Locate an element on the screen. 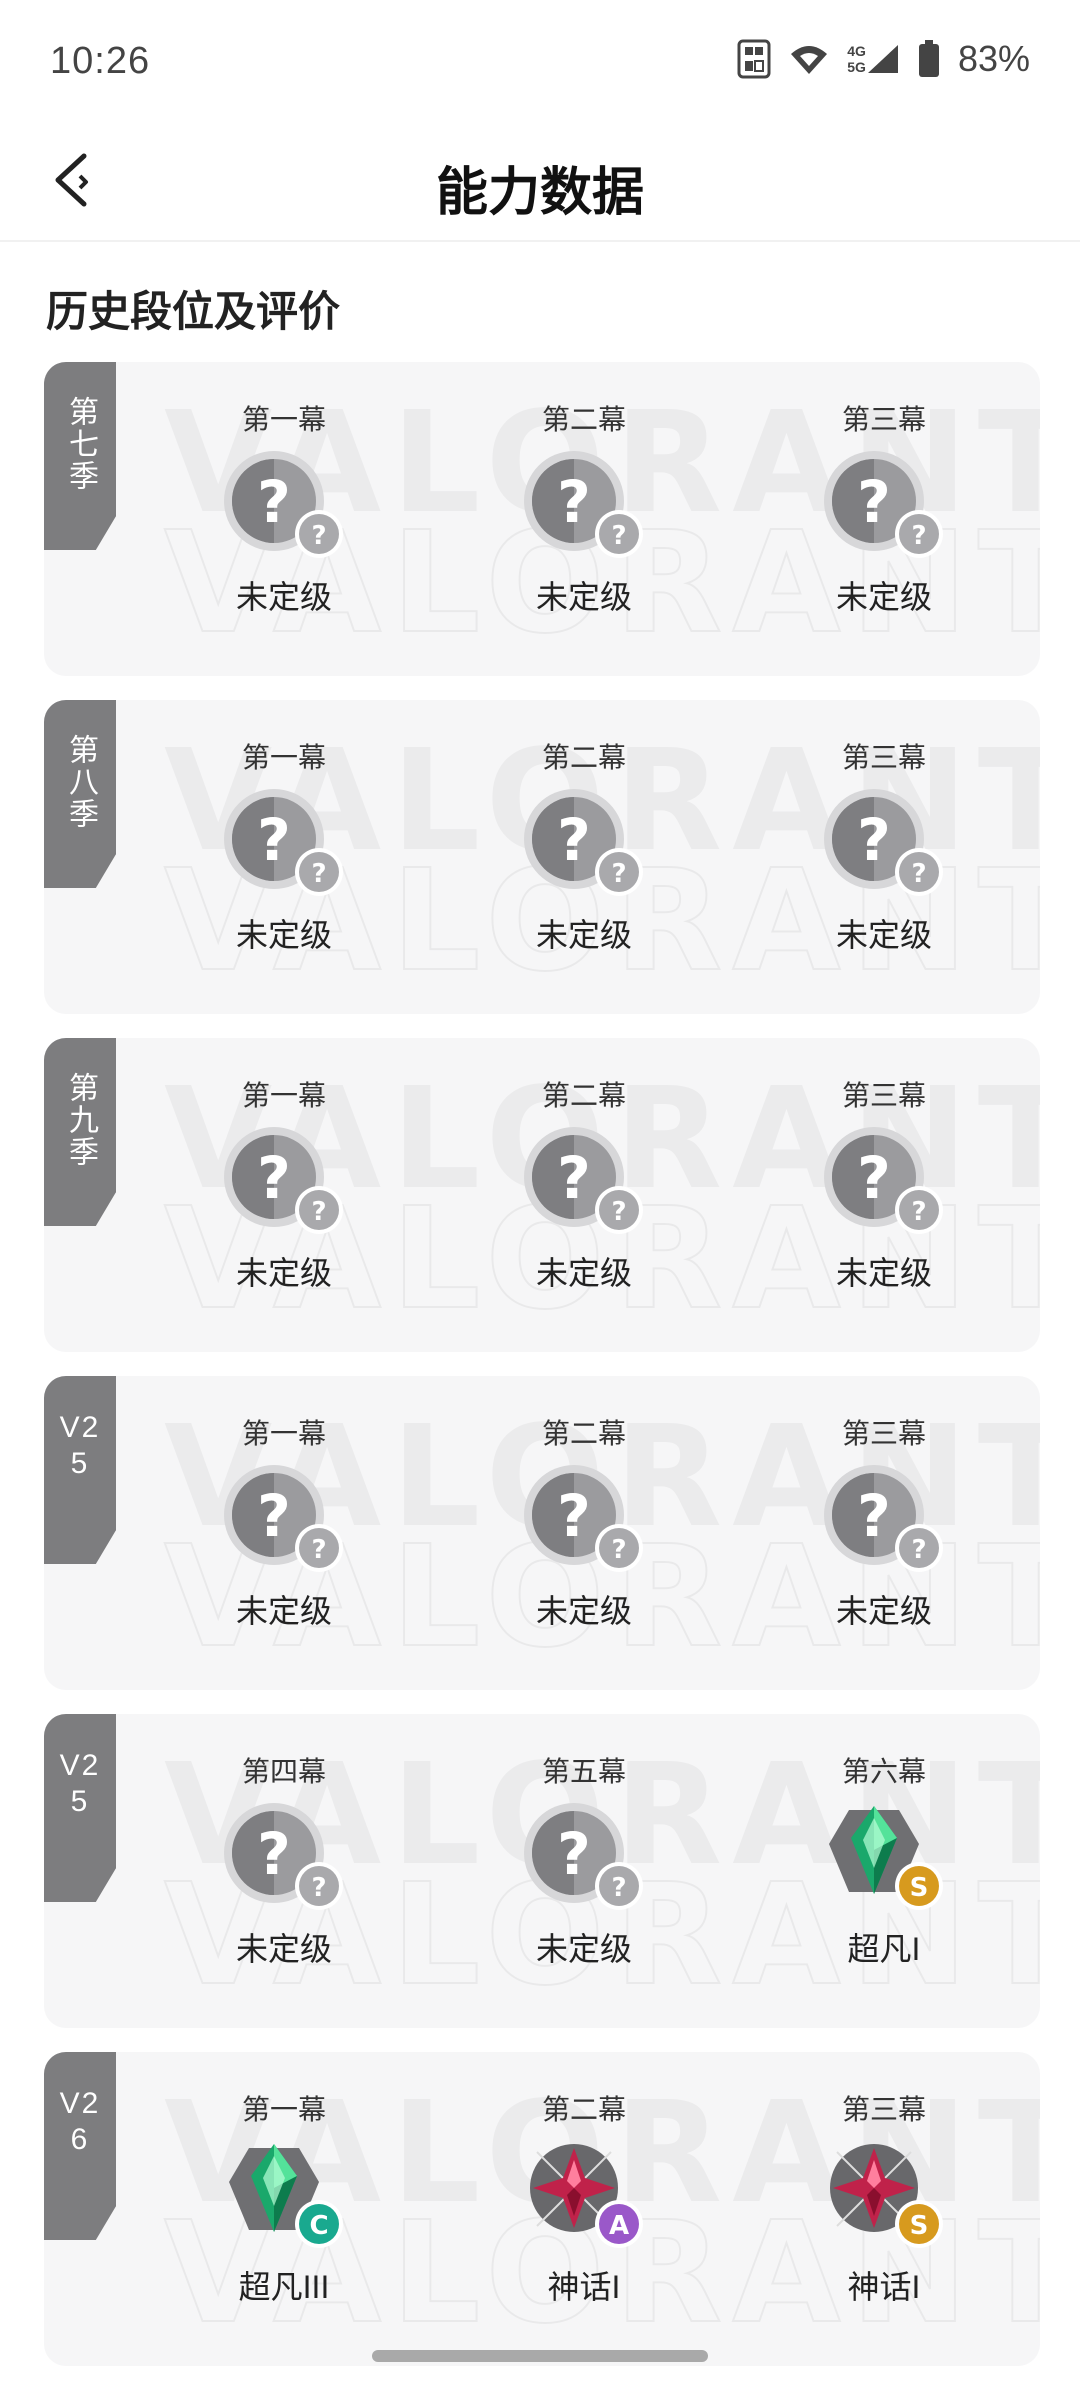 This screenshot has width=1080, height=2400. rank-name: 超凡I is located at coordinates (884, 1949).